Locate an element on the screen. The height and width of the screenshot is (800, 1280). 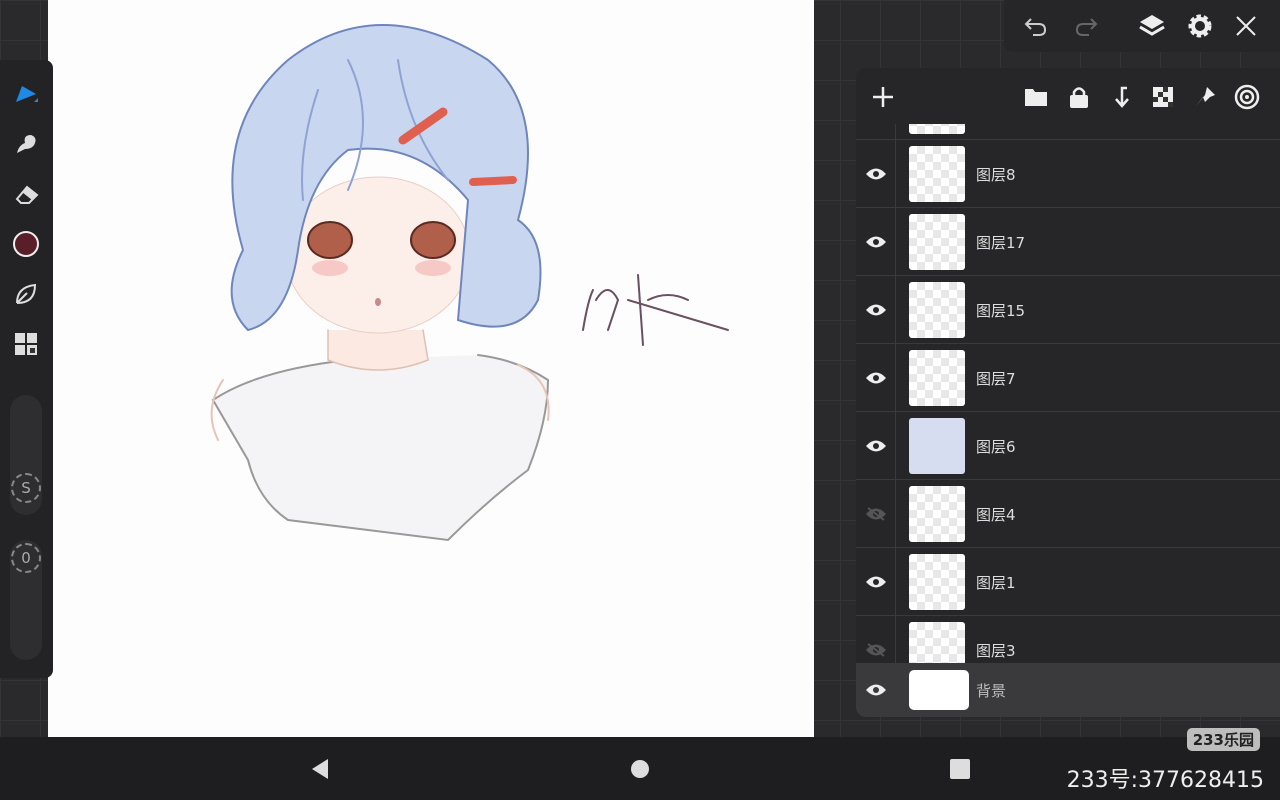
settings-gear-icon is located at coordinates (1200, 26).